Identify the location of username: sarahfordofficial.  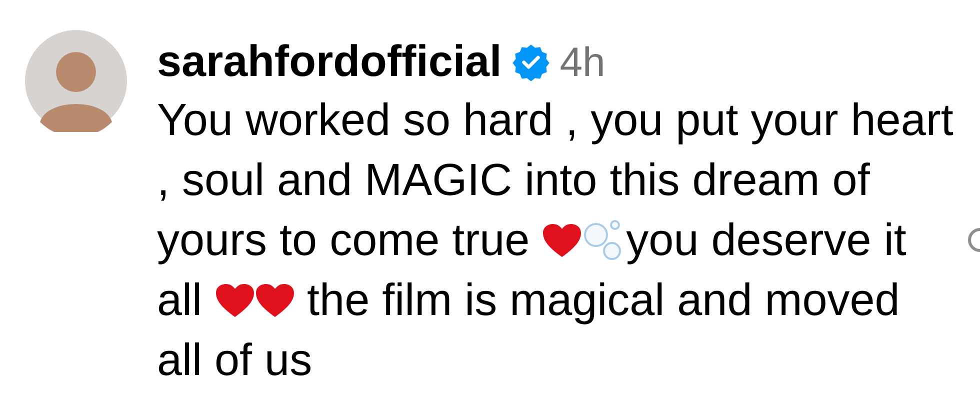
(329, 62).